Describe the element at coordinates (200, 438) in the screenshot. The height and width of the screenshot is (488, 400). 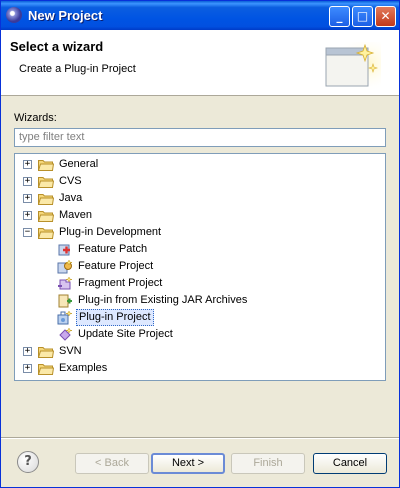
I see `button-bar-divider` at that location.